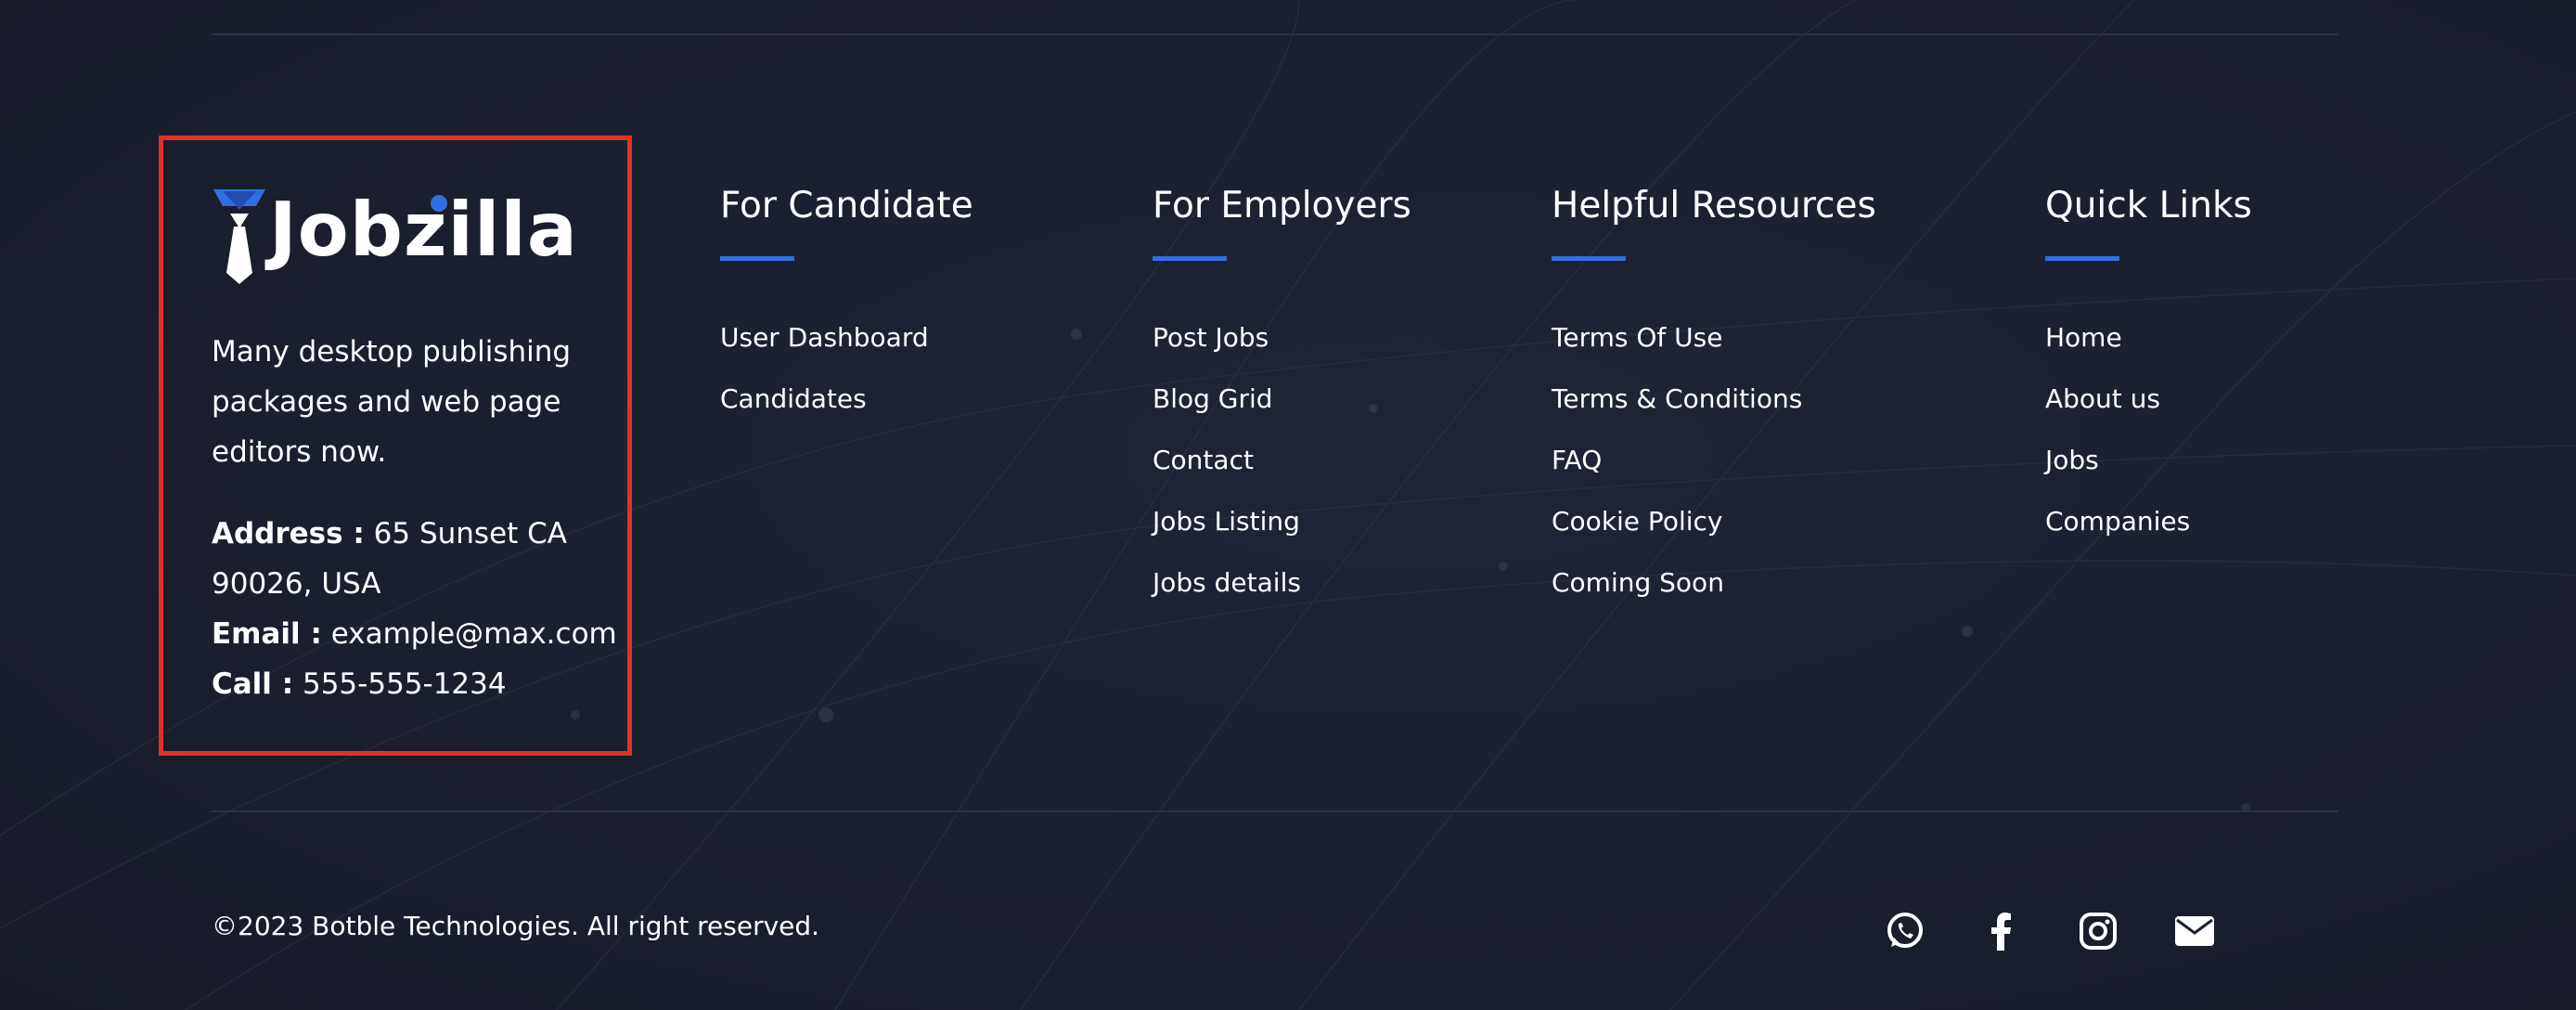 This screenshot has height=1010, width=2576. Describe the element at coordinates (1714, 206) in the screenshot. I see `column-title: Helpful Resources` at that location.